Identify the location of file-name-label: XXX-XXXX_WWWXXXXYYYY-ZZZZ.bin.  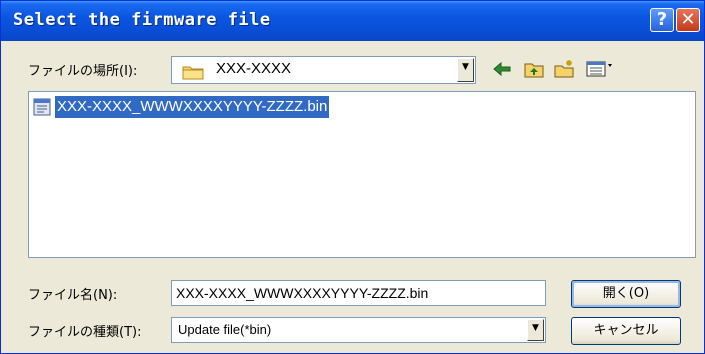
(192, 107).